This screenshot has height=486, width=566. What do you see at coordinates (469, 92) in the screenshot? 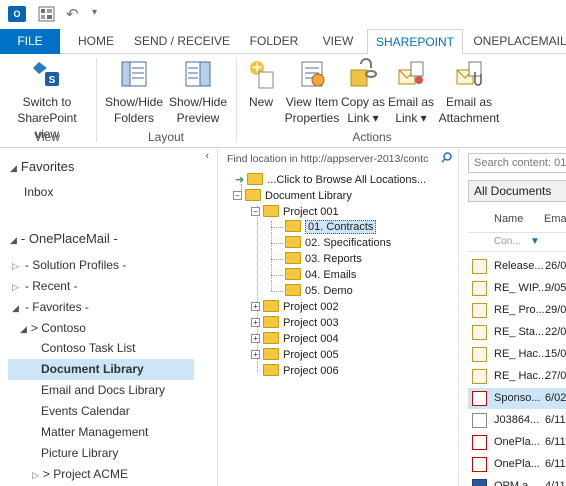
I see `email-as-attachment-button: Email as Attachment` at bounding box center [469, 92].